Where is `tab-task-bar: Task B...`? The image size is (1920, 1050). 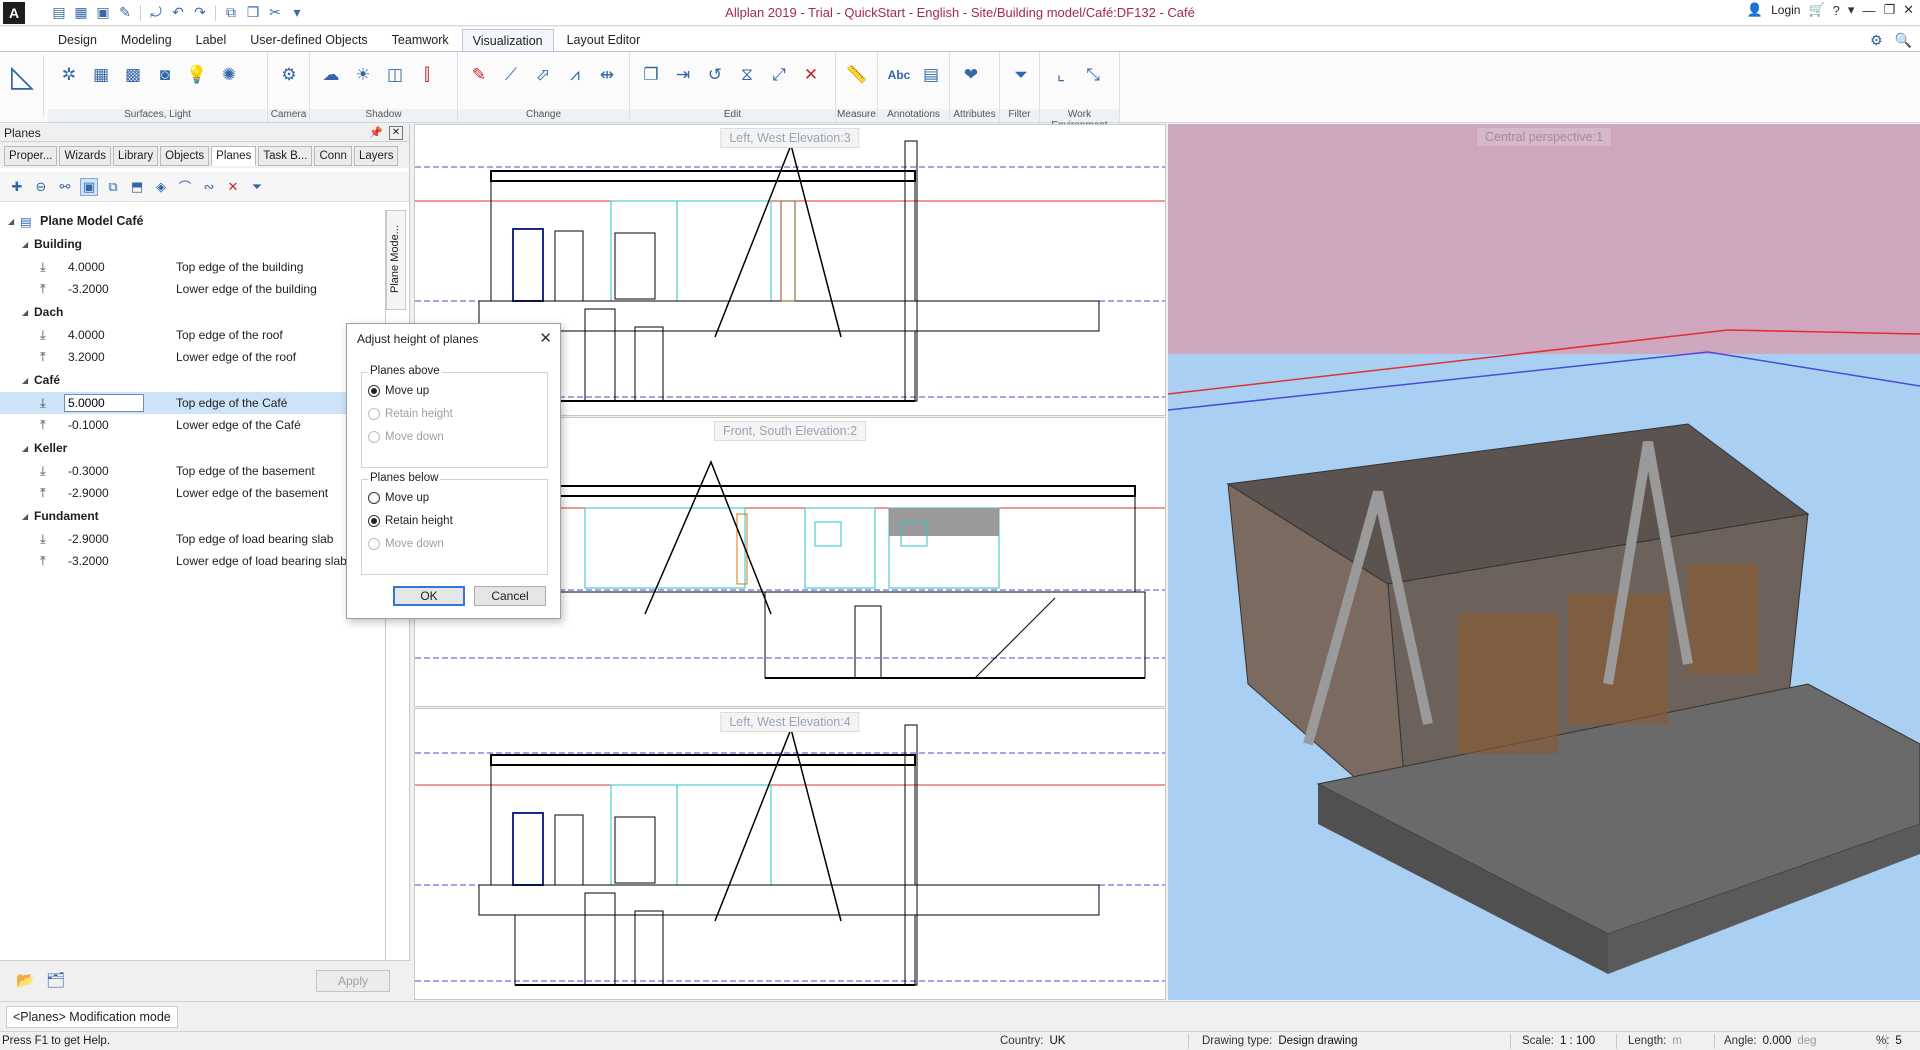 tab-task-bar: Task B... is located at coordinates (285, 156).